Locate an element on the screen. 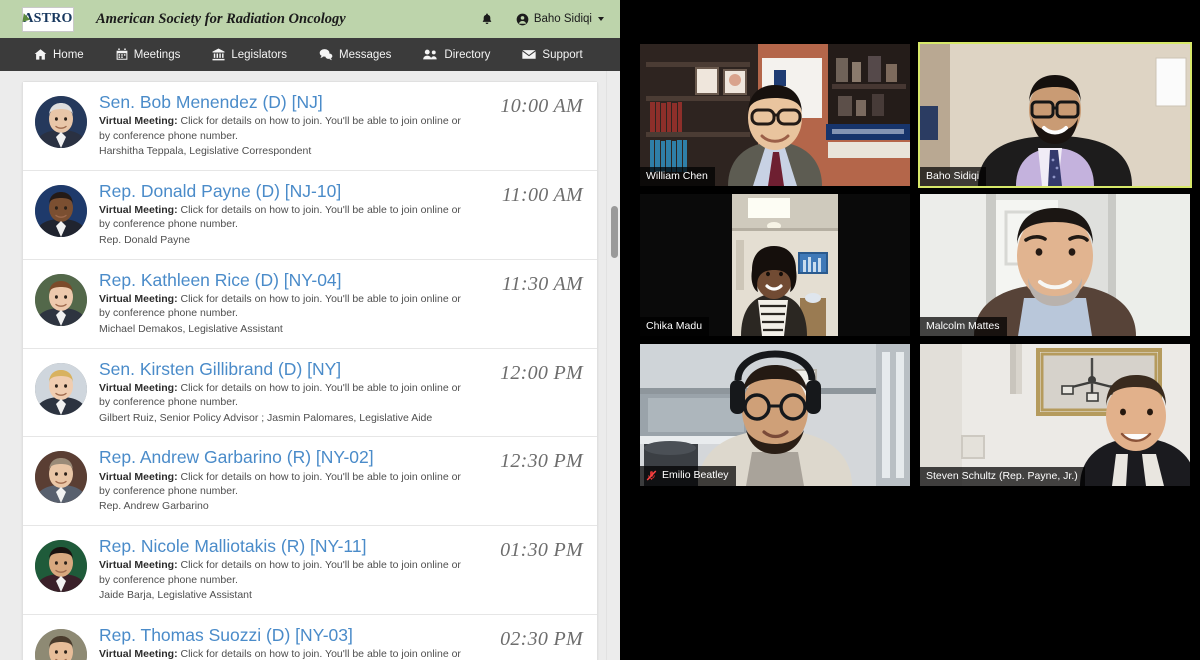 This screenshot has height=660, width=1200. participant-name: Chika Madu is located at coordinates (674, 325).